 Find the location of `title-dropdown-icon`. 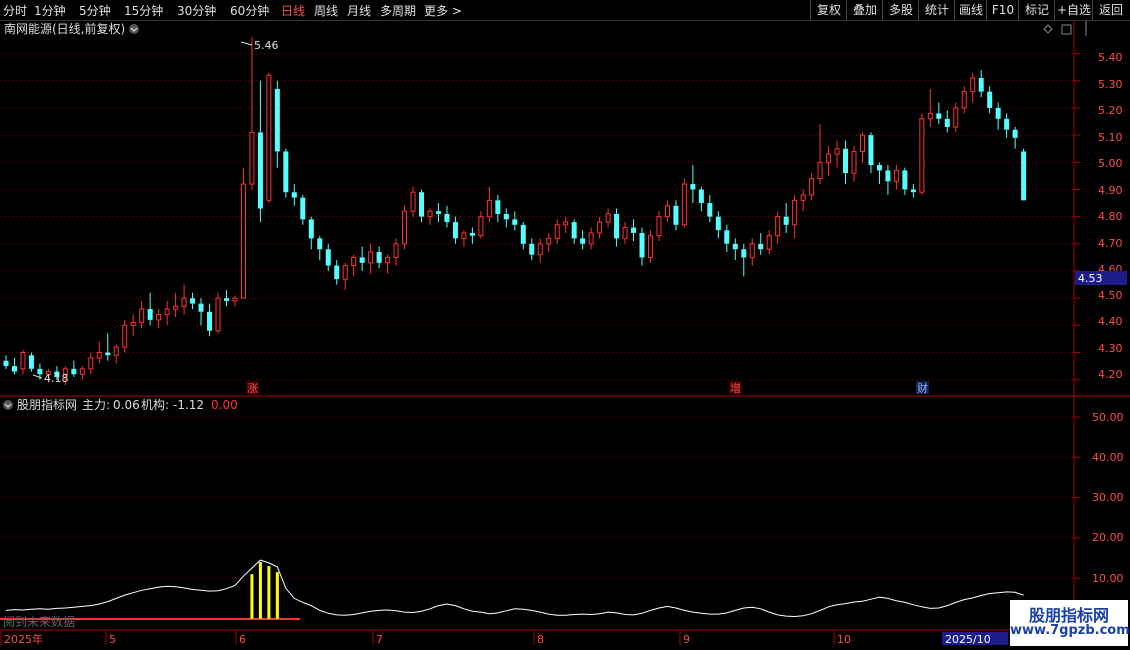

title-dropdown-icon is located at coordinates (134, 29).